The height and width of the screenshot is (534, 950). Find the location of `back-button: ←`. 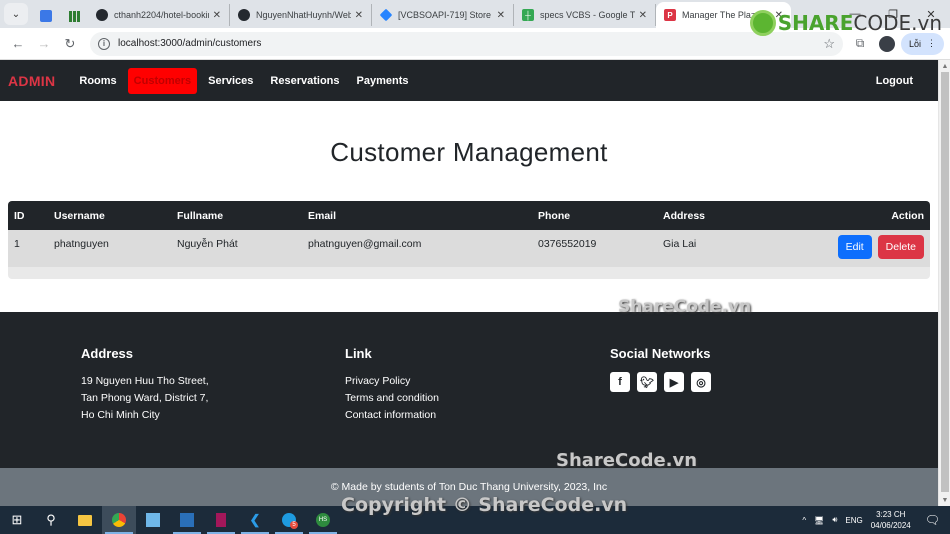

back-button: ← is located at coordinates (18, 44).